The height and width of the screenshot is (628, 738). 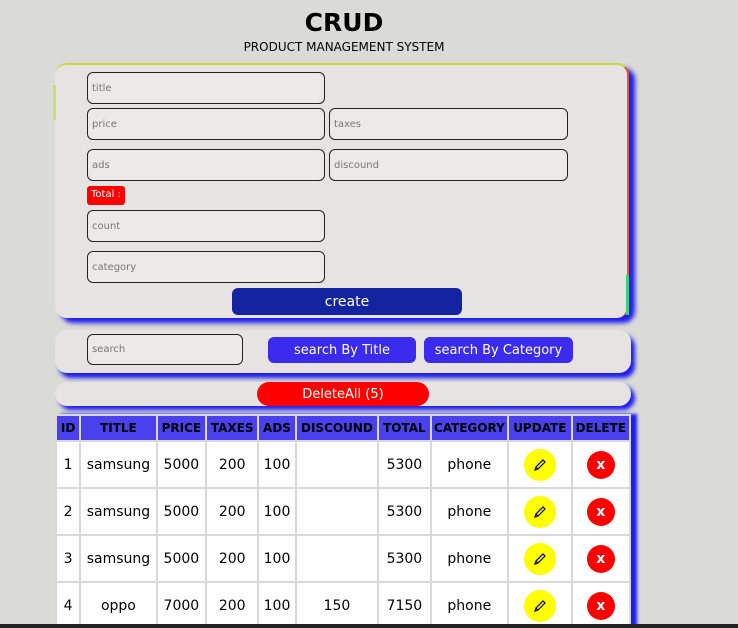 What do you see at coordinates (68, 558) in the screenshot?
I see `cell-id: 3` at bounding box center [68, 558].